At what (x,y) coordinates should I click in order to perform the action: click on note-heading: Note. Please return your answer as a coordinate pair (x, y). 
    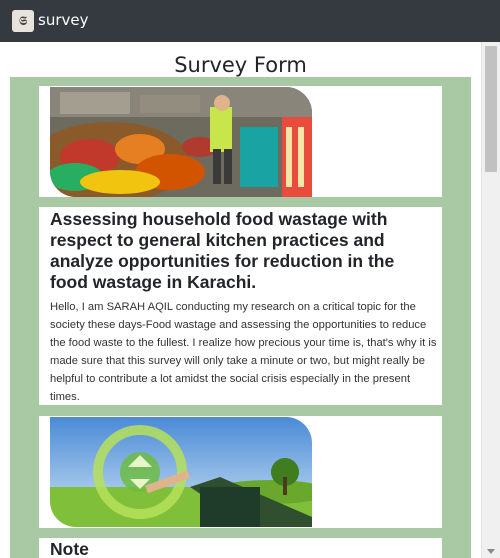
    Looking at the image, I should click on (69, 548).